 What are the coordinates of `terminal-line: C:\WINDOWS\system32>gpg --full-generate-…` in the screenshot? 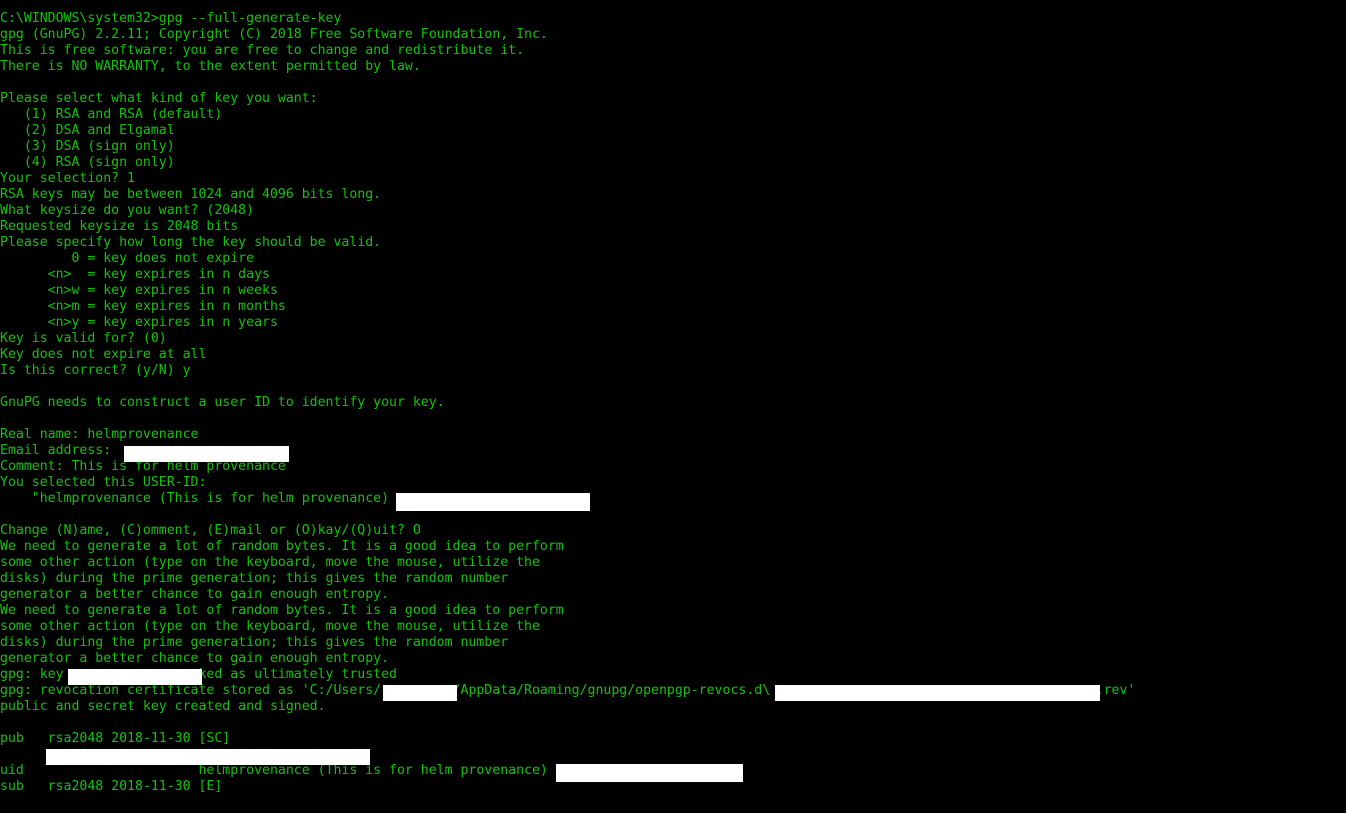 It's located at (171, 18).